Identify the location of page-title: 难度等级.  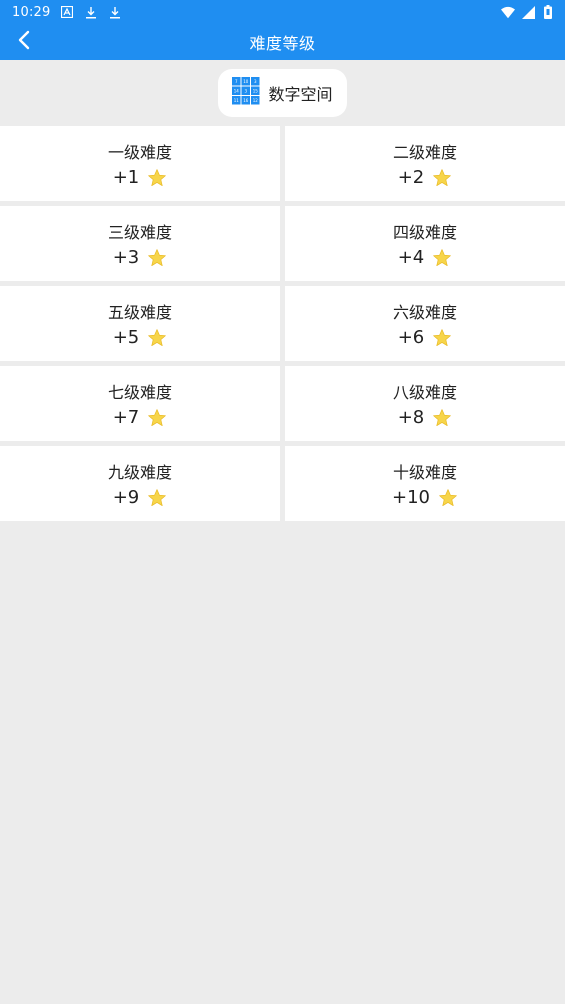
(282, 43).